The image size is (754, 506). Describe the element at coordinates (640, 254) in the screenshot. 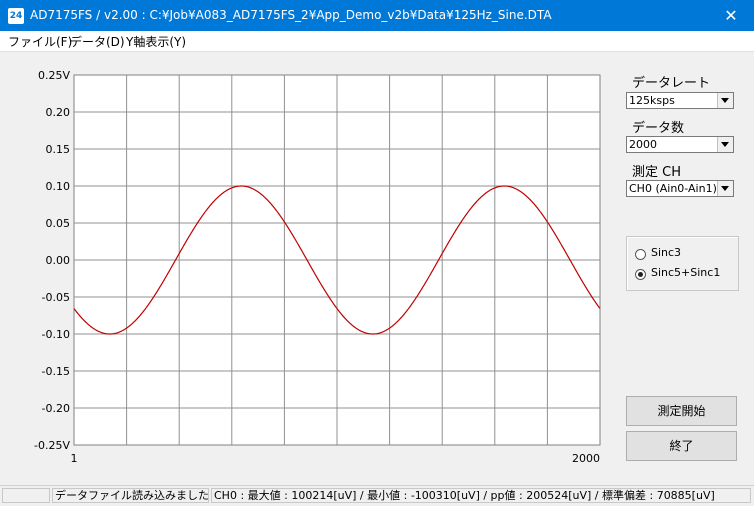

I see `radio-unchecked-icon` at that location.